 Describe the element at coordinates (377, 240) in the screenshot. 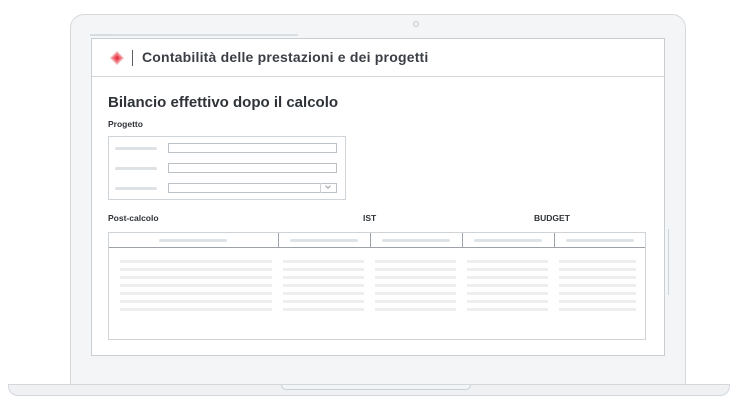

I see `table-header` at that location.